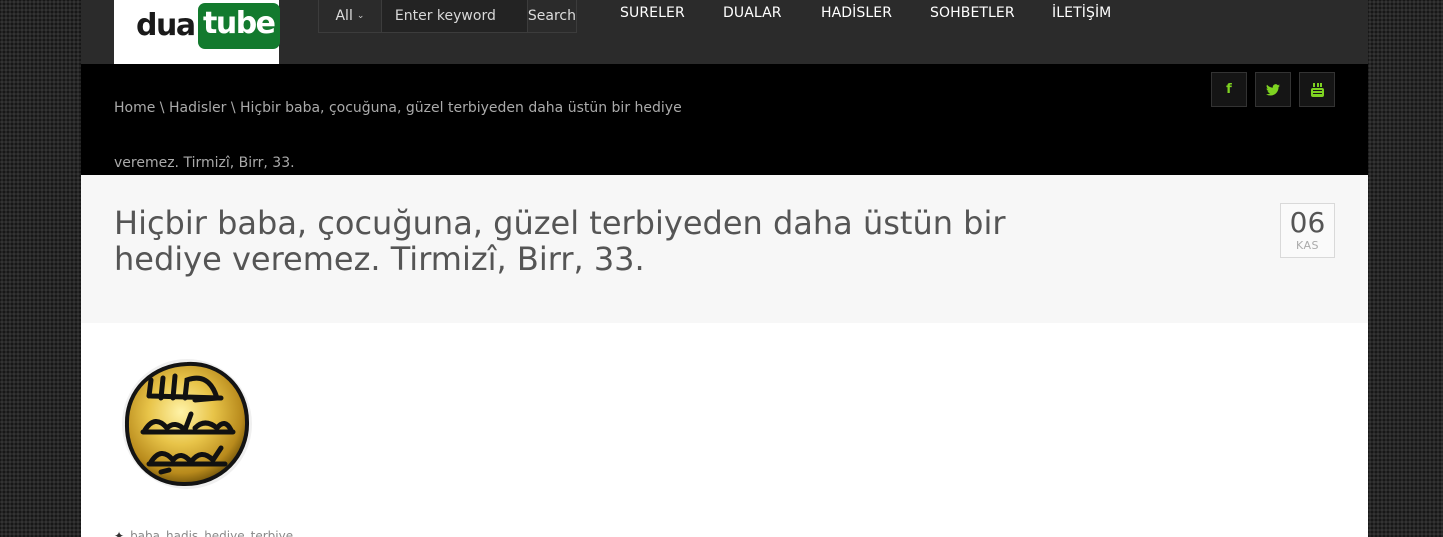 This screenshot has height=537, width=1443. I want to click on twitter-icon, so click(1273, 89).